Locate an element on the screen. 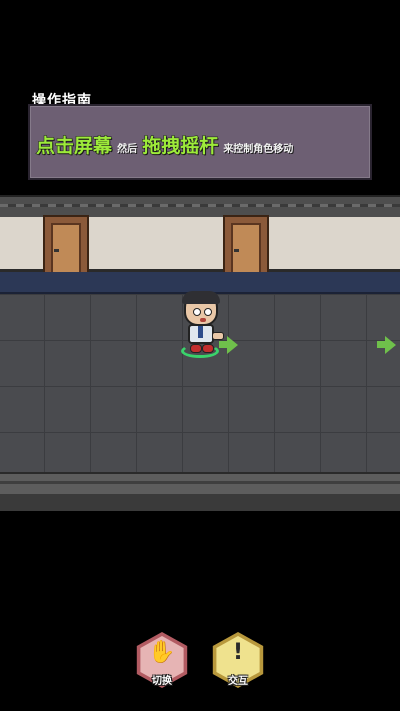 This screenshot has width=400, height=711. floor-bottom is located at coordinates (200, 502).